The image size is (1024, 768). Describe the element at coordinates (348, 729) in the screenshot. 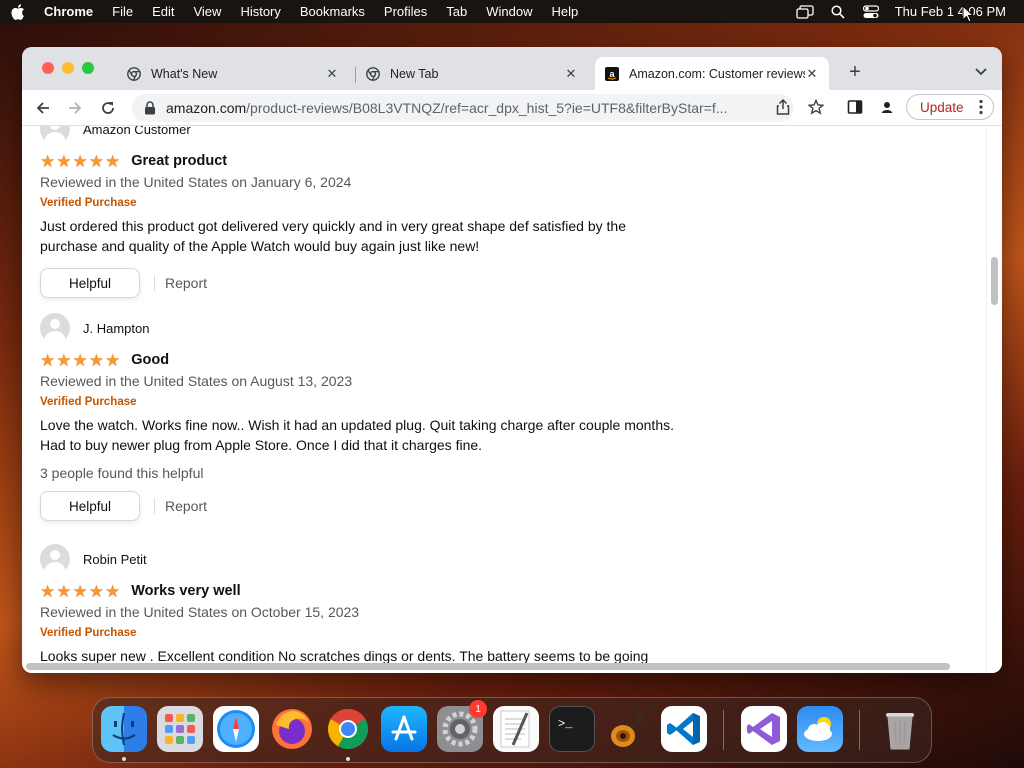

I see `chrome-app-icon` at that location.